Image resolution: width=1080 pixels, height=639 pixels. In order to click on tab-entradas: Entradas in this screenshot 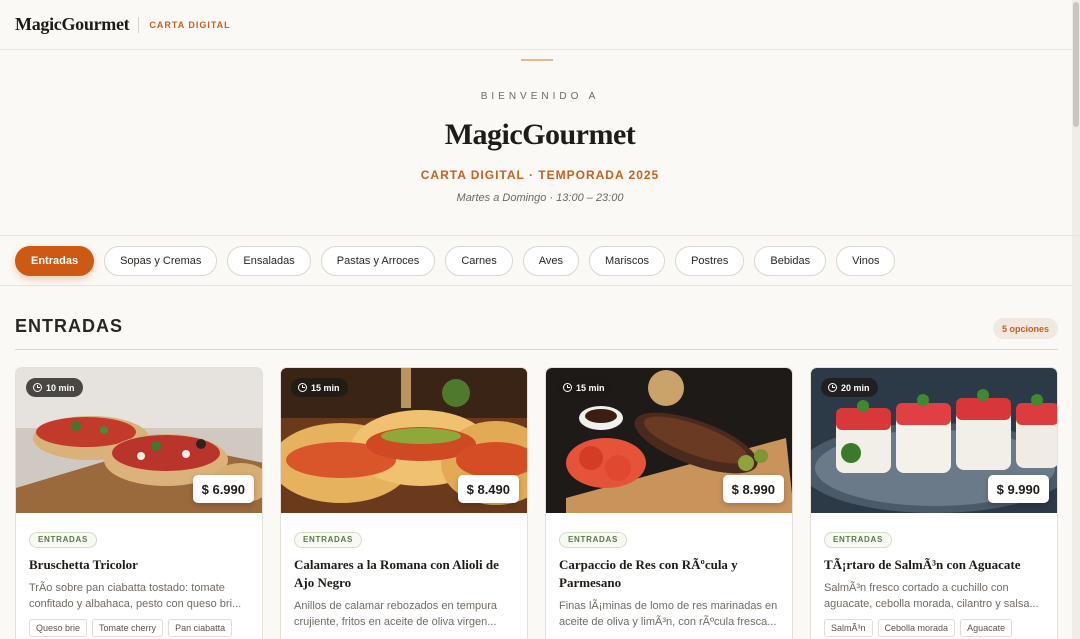, I will do `click(55, 260)`.